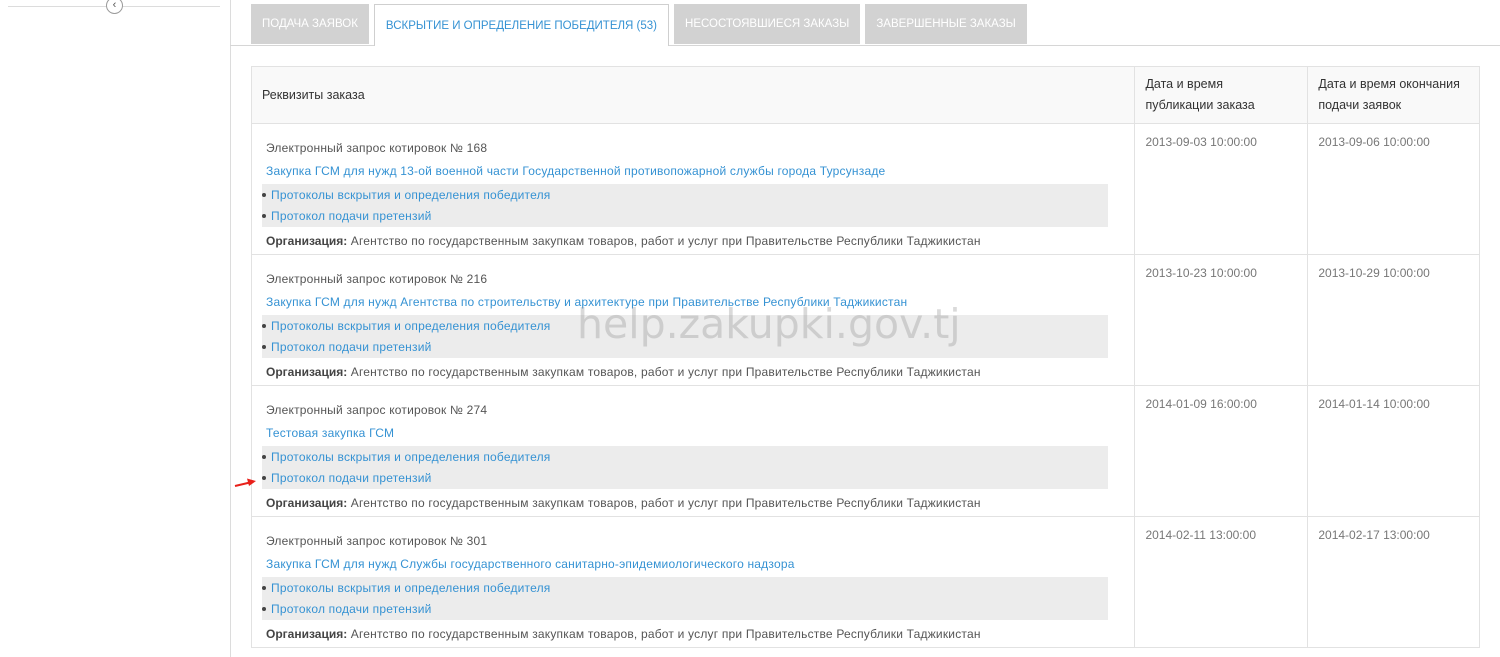 The image size is (1500, 657). Describe the element at coordinates (695, 433) in the screenshot. I see `order-title-link: Тестовая закупка ГСМ` at that location.